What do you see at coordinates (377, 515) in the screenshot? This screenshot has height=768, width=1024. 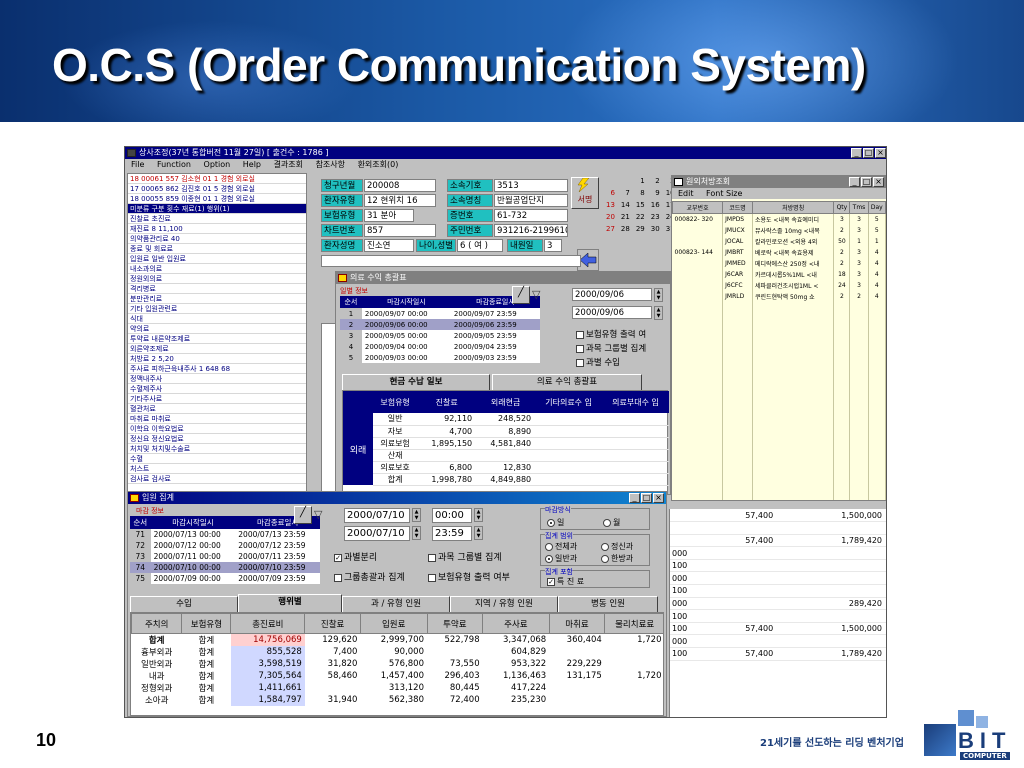 I see `date-from-field: 2000/07/10` at bounding box center [377, 515].